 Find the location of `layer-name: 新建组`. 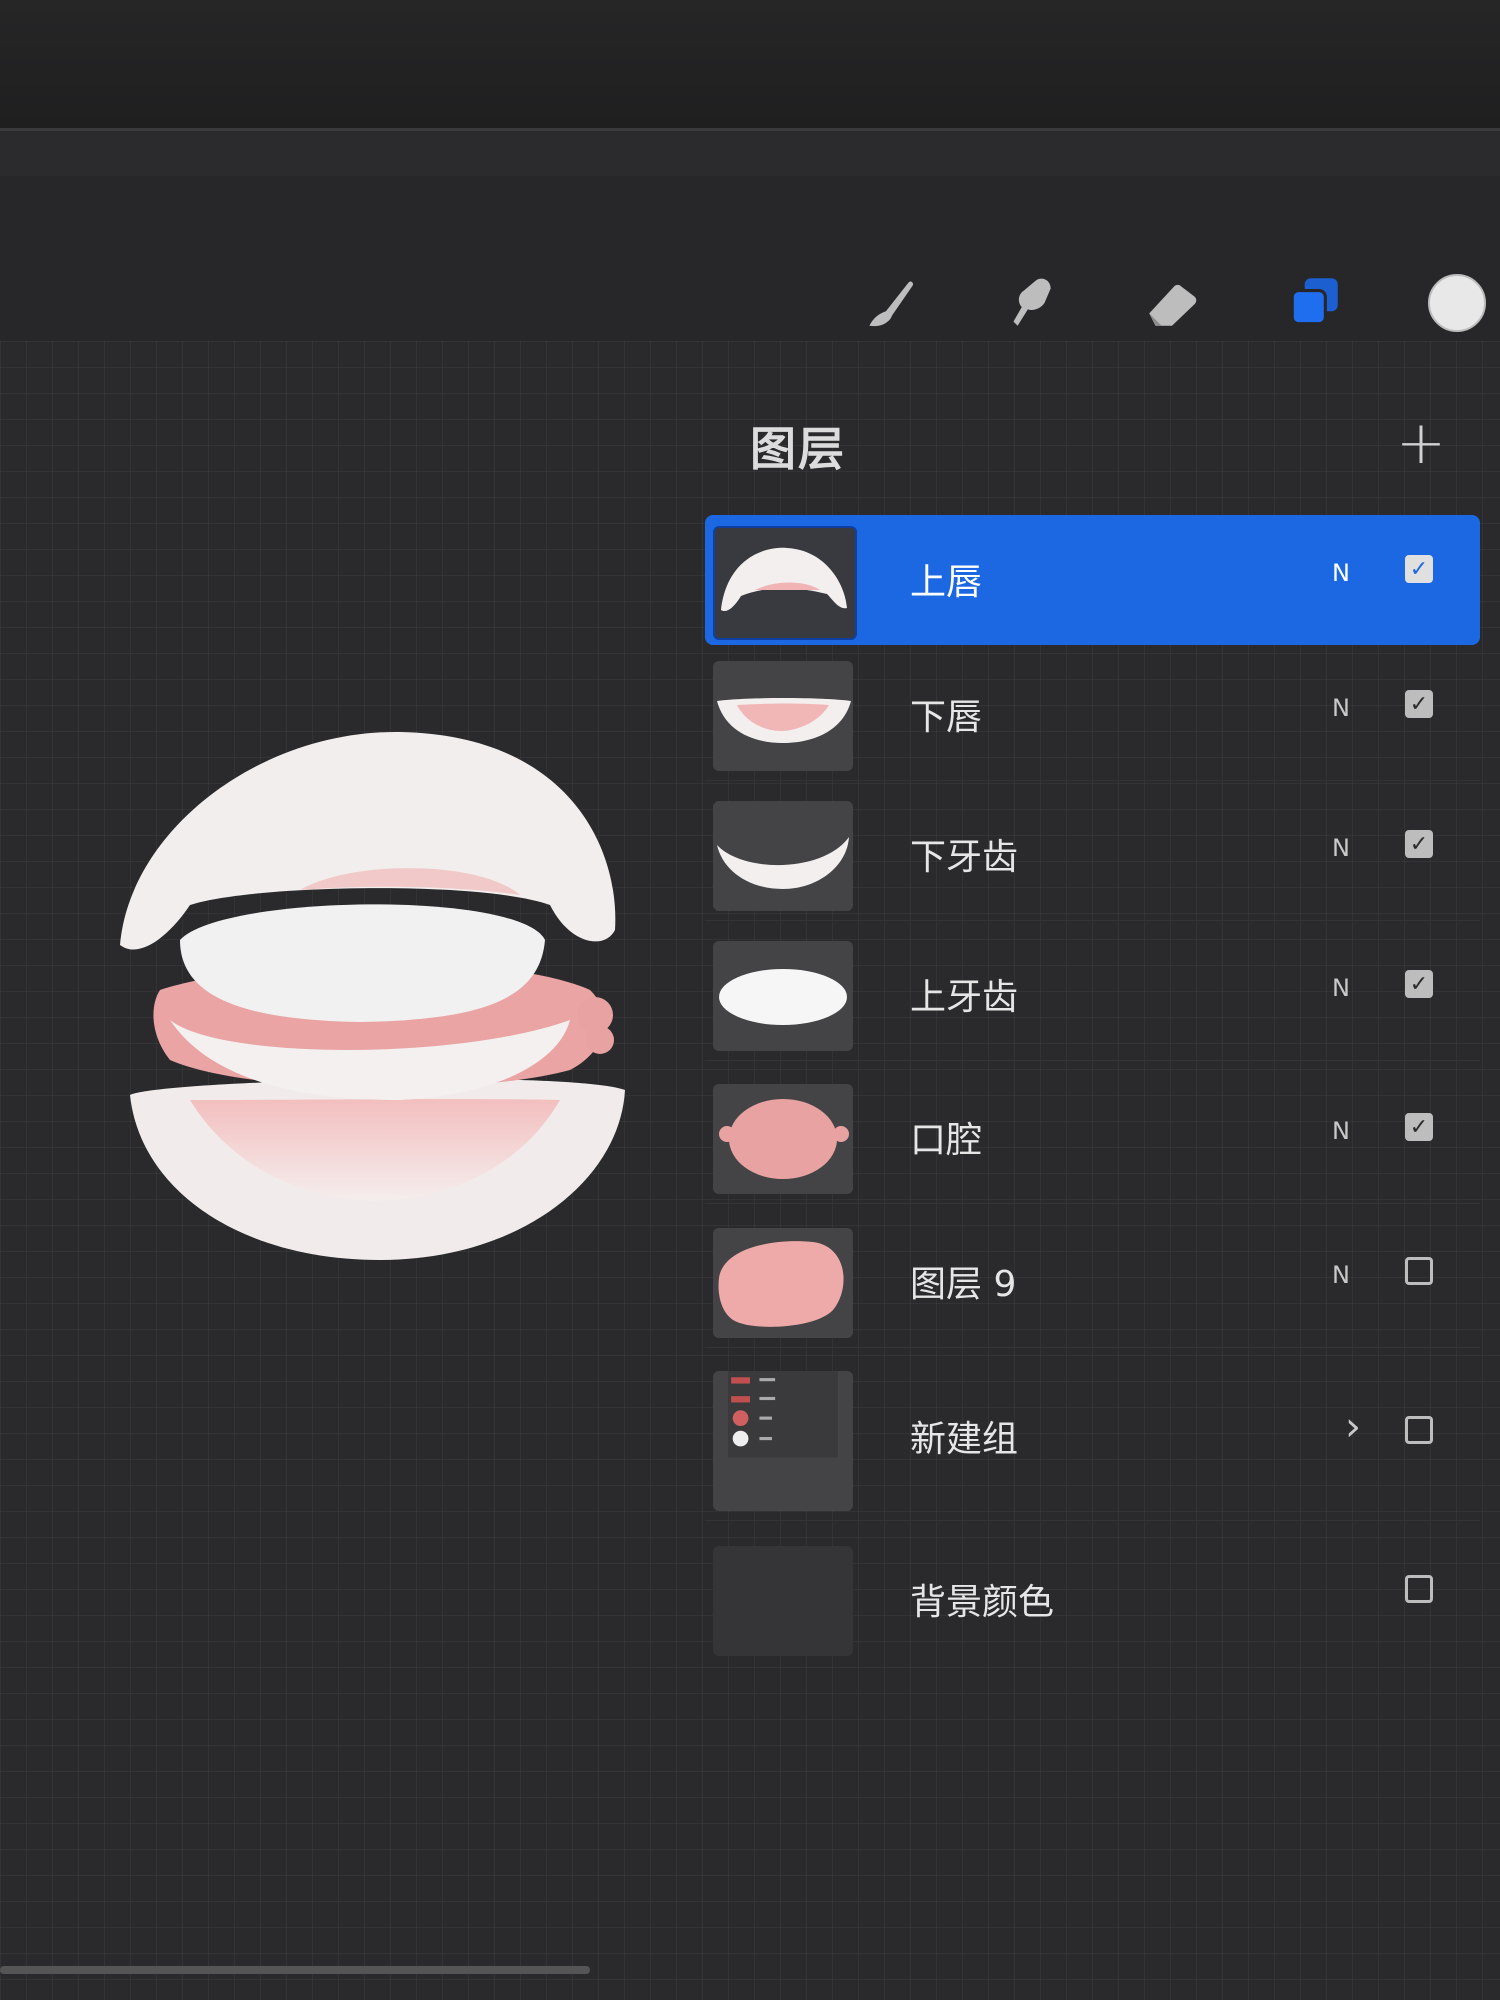

layer-name: 新建组 is located at coordinates (964, 1439).